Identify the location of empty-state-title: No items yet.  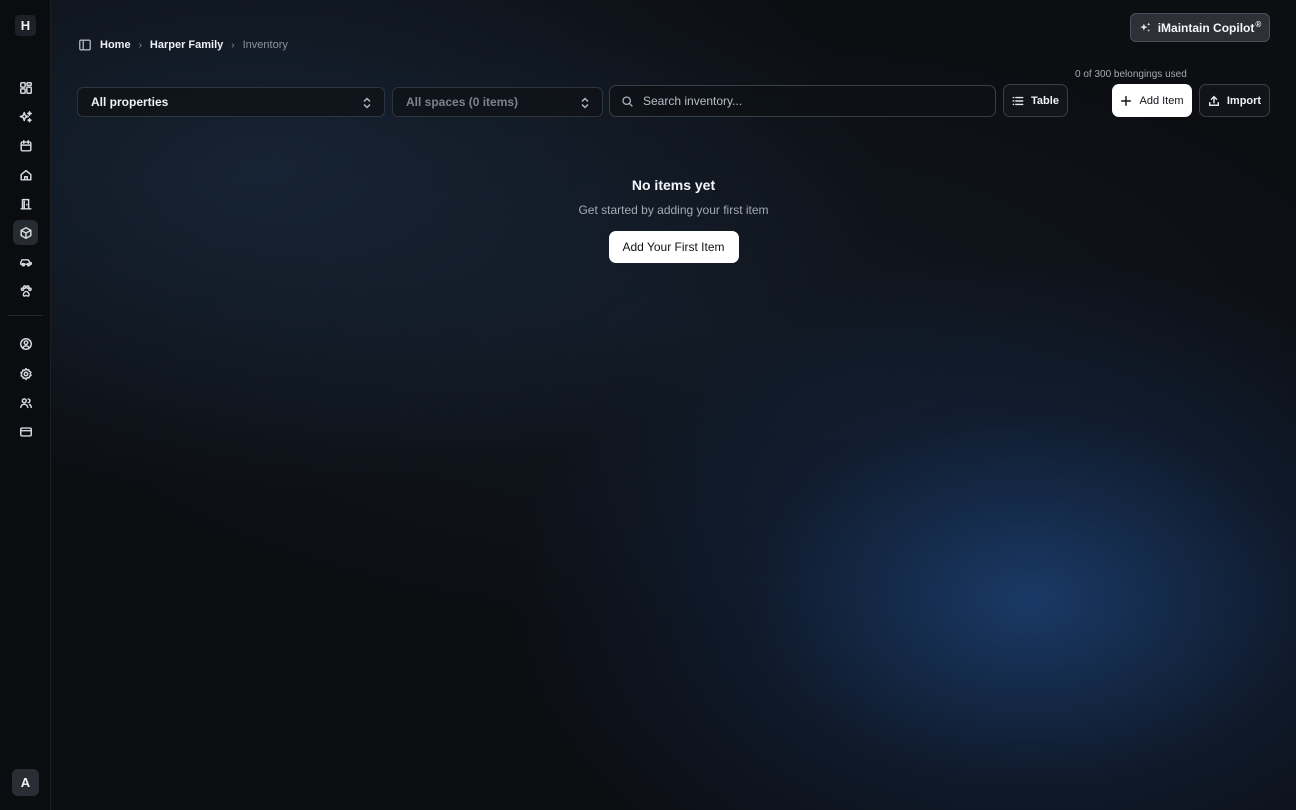
(673, 185).